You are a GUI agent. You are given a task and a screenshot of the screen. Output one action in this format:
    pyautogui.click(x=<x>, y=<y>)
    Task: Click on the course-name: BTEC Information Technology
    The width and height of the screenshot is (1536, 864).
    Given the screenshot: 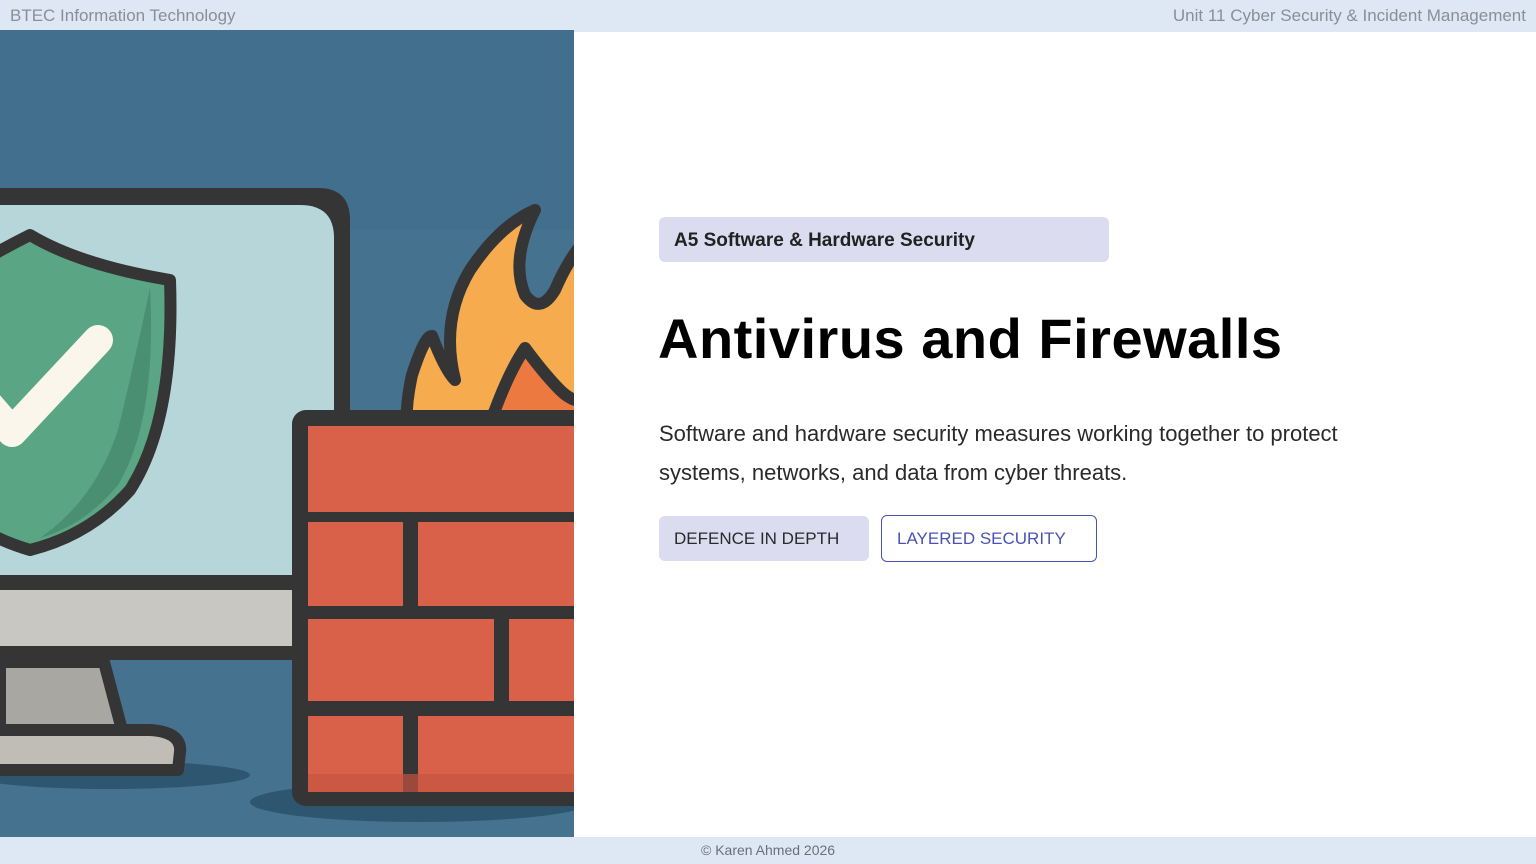 What is the action you would take?
    pyautogui.click(x=123, y=15)
    